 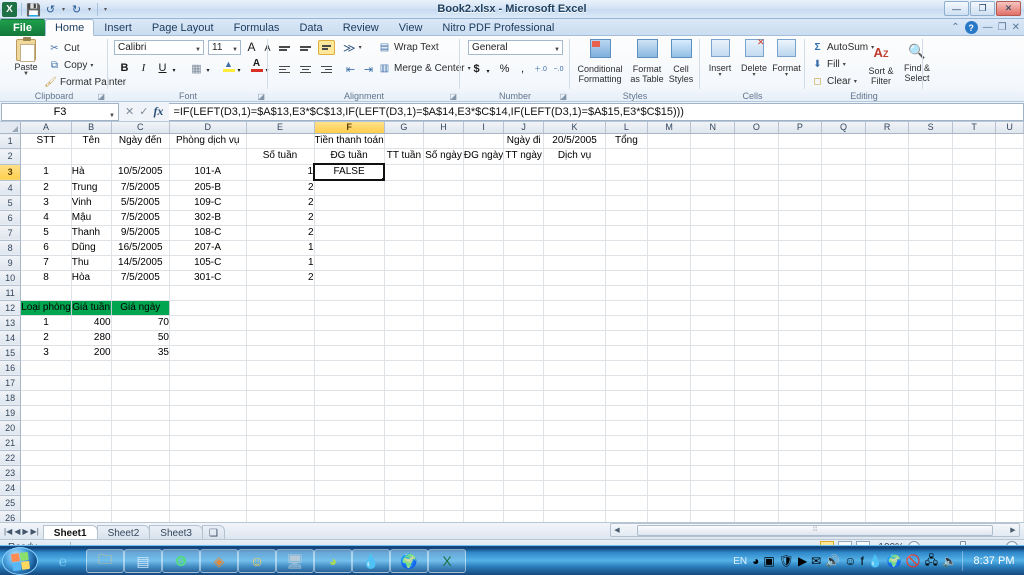 I want to click on font-name-combo: Calibri ▼, so click(x=159, y=47).